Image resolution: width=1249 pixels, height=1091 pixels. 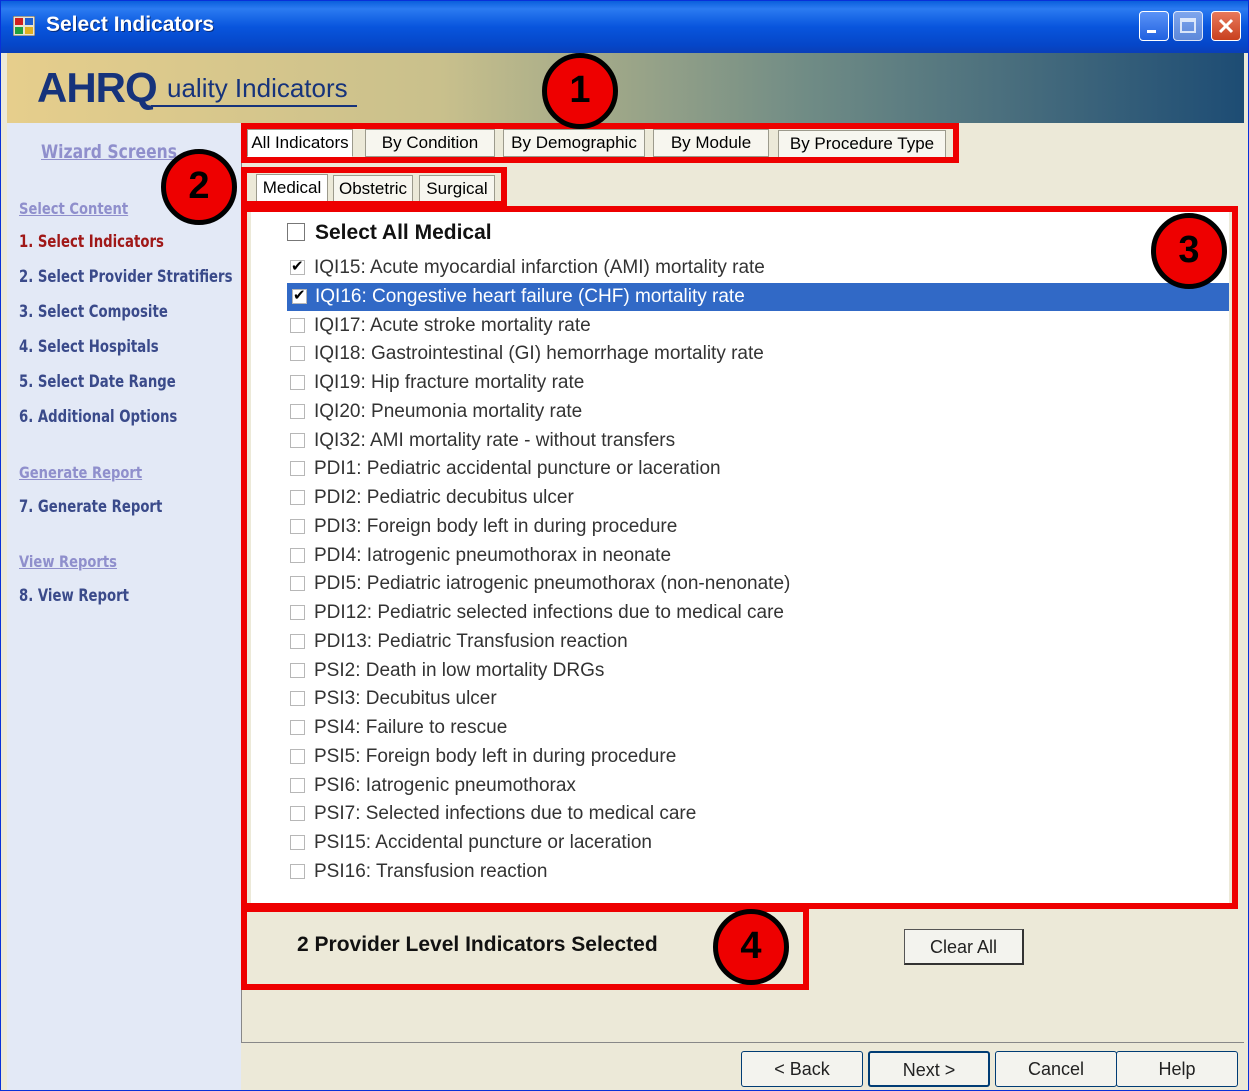 I want to click on indicator-label: IQI17: Acute stroke mortality rate, so click(x=452, y=325).